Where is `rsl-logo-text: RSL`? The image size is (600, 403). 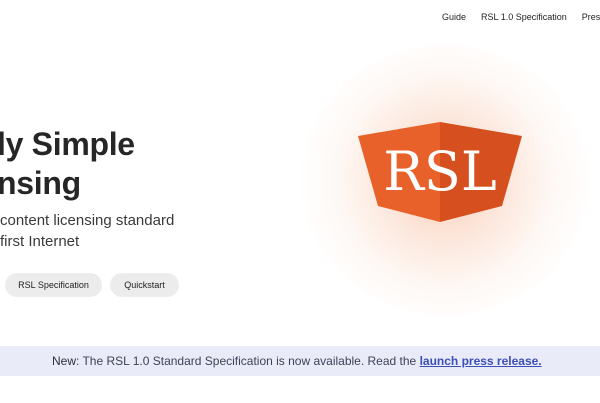 rsl-logo-text: RSL is located at coordinates (440, 171).